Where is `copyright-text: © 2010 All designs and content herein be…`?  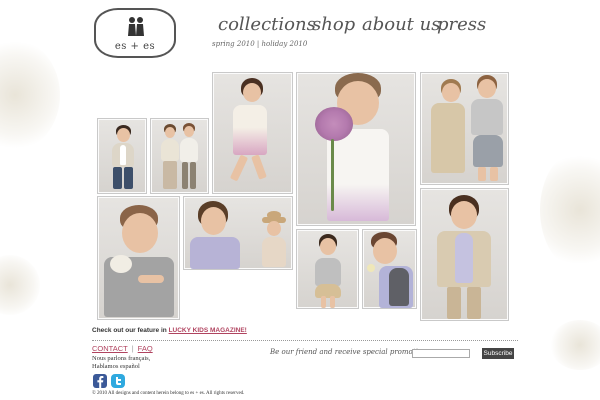
copyright-text: © 2010 All designs and content herein be… is located at coordinates (168, 393).